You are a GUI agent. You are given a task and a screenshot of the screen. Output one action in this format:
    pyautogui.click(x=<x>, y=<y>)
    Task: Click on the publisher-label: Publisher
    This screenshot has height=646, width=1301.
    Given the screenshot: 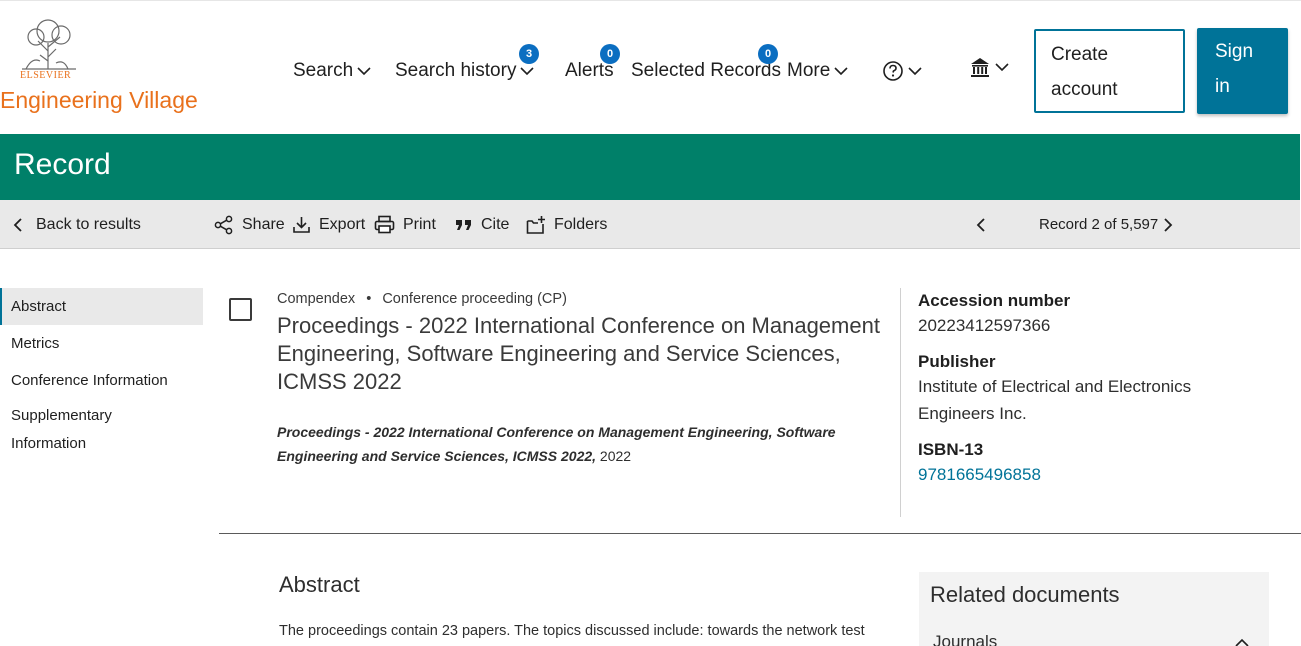 What is the action you would take?
    pyautogui.click(x=957, y=361)
    